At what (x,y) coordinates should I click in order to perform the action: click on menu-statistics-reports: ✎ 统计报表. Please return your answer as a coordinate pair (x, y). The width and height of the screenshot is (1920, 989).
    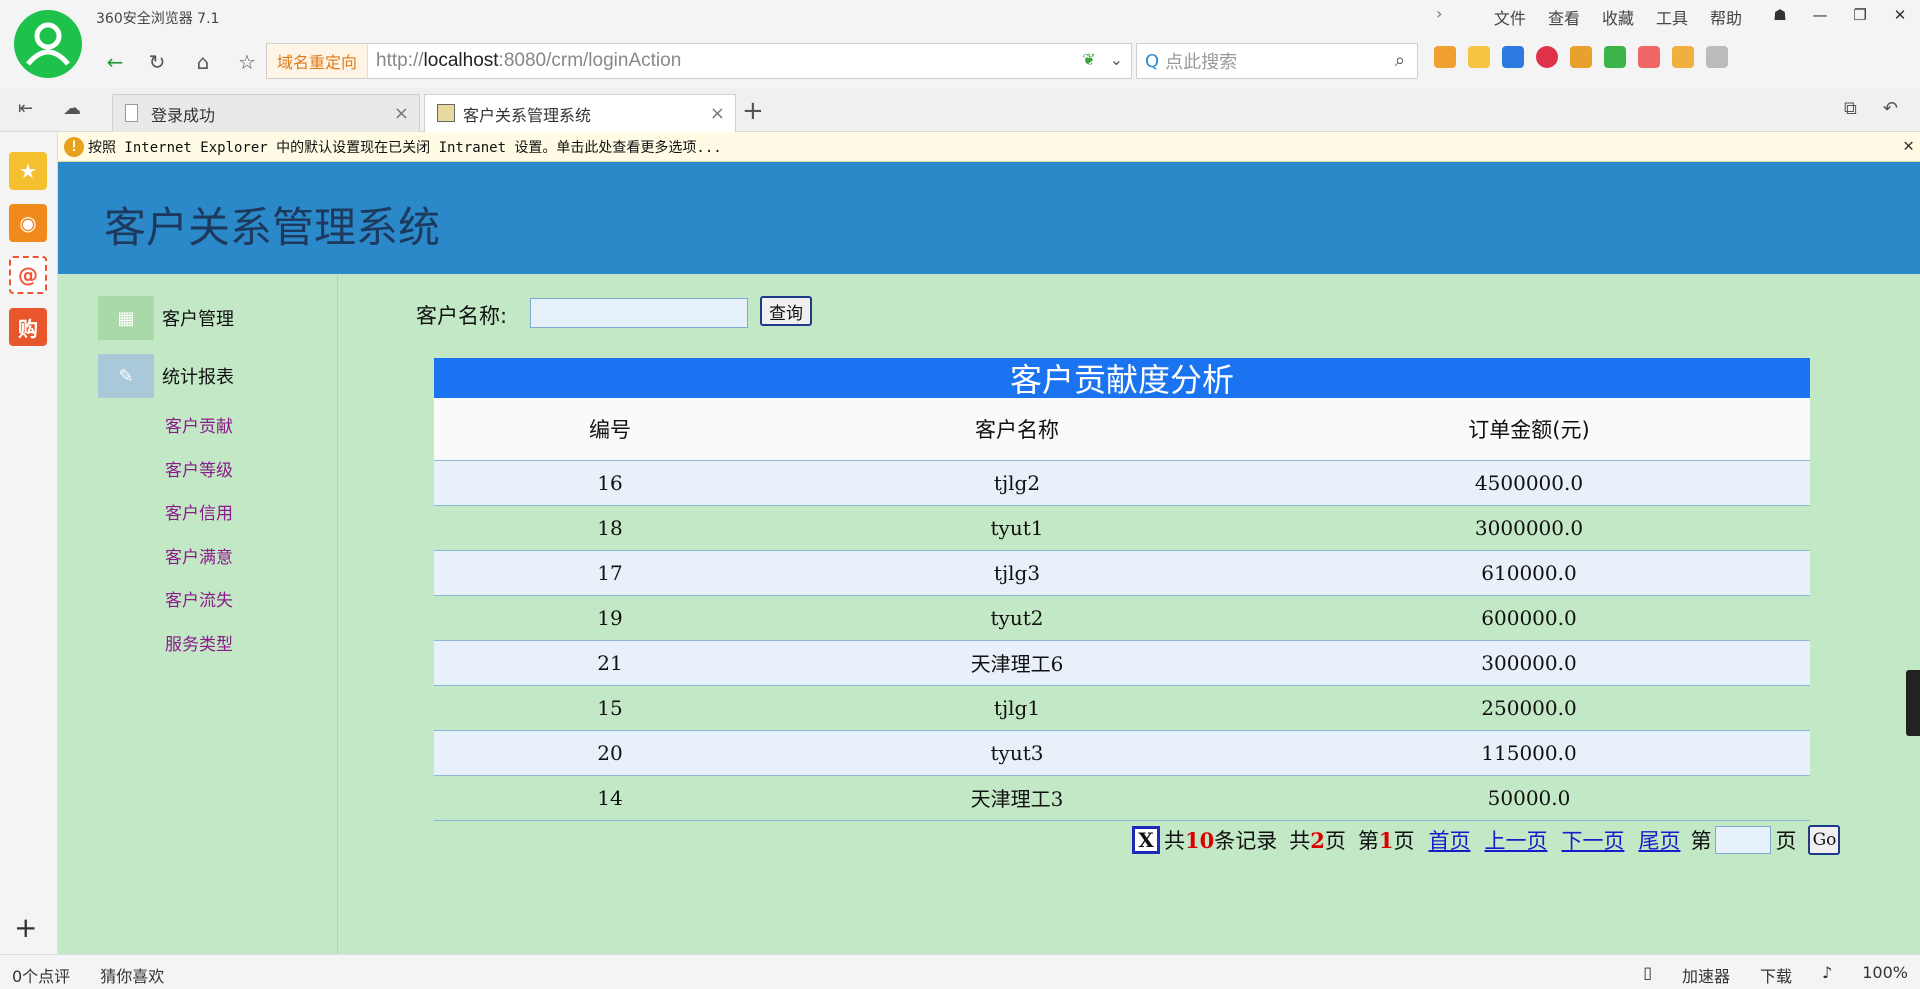
    Looking at the image, I should click on (166, 376).